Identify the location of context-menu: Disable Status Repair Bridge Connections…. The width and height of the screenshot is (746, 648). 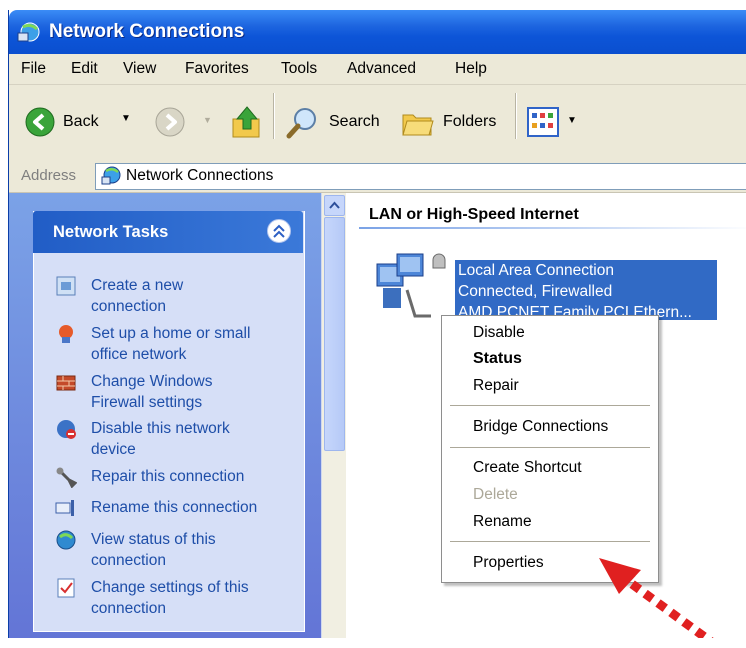
(550, 449).